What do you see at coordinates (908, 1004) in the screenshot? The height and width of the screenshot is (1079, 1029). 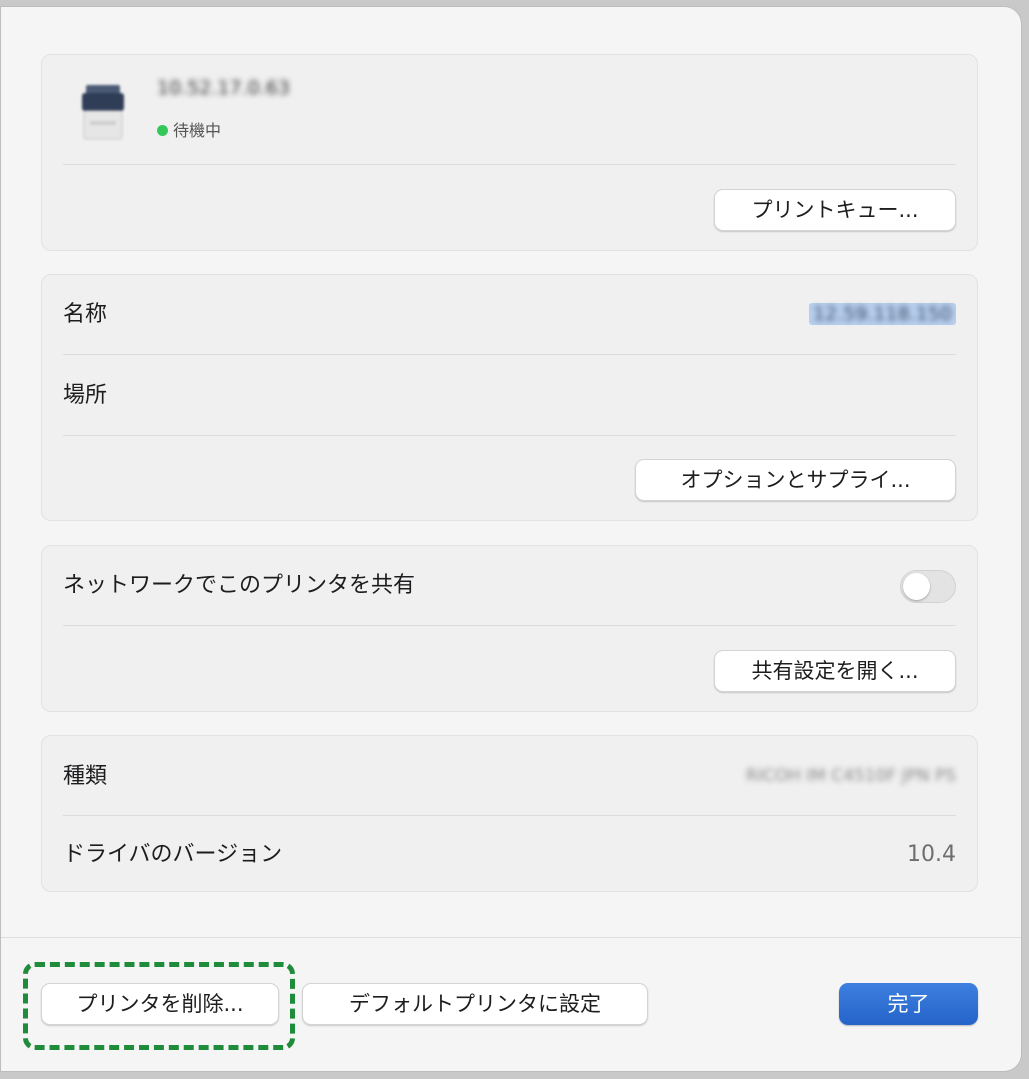 I see `done-button: 完了` at bounding box center [908, 1004].